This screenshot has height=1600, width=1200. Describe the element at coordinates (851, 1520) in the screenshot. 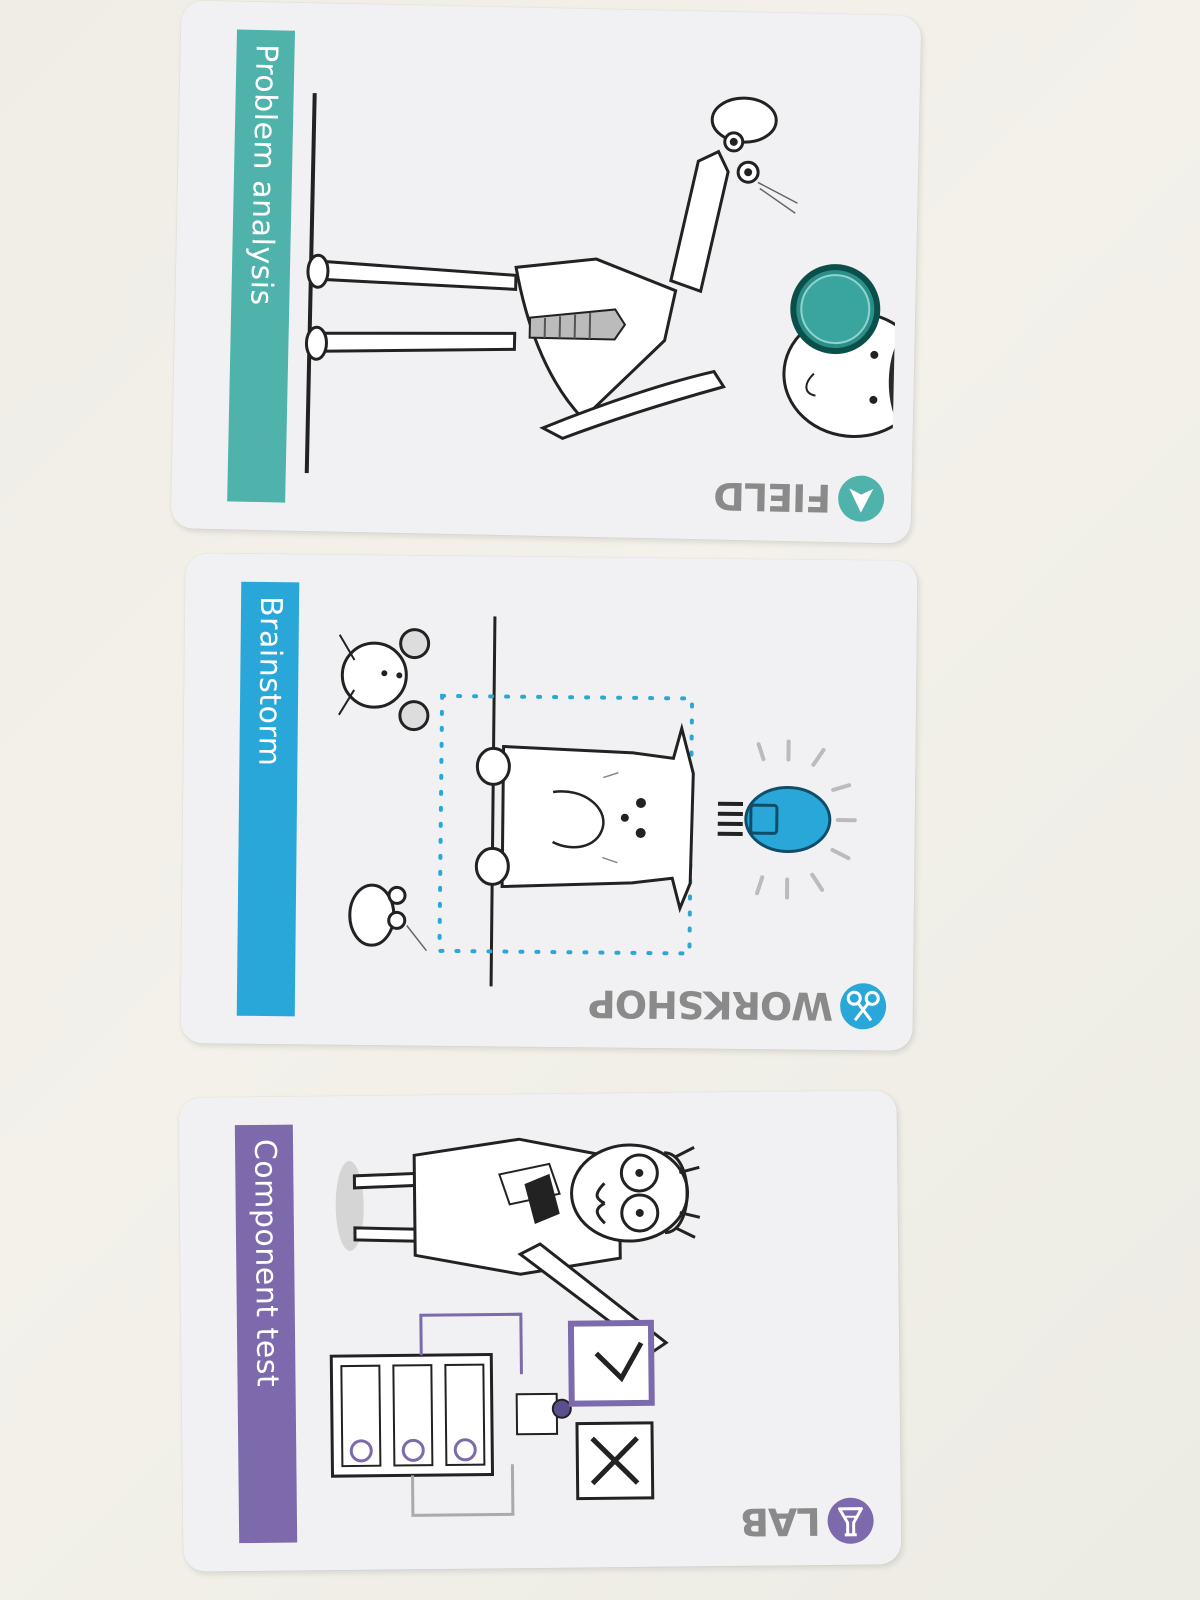

I see `flask-icon` at that location.